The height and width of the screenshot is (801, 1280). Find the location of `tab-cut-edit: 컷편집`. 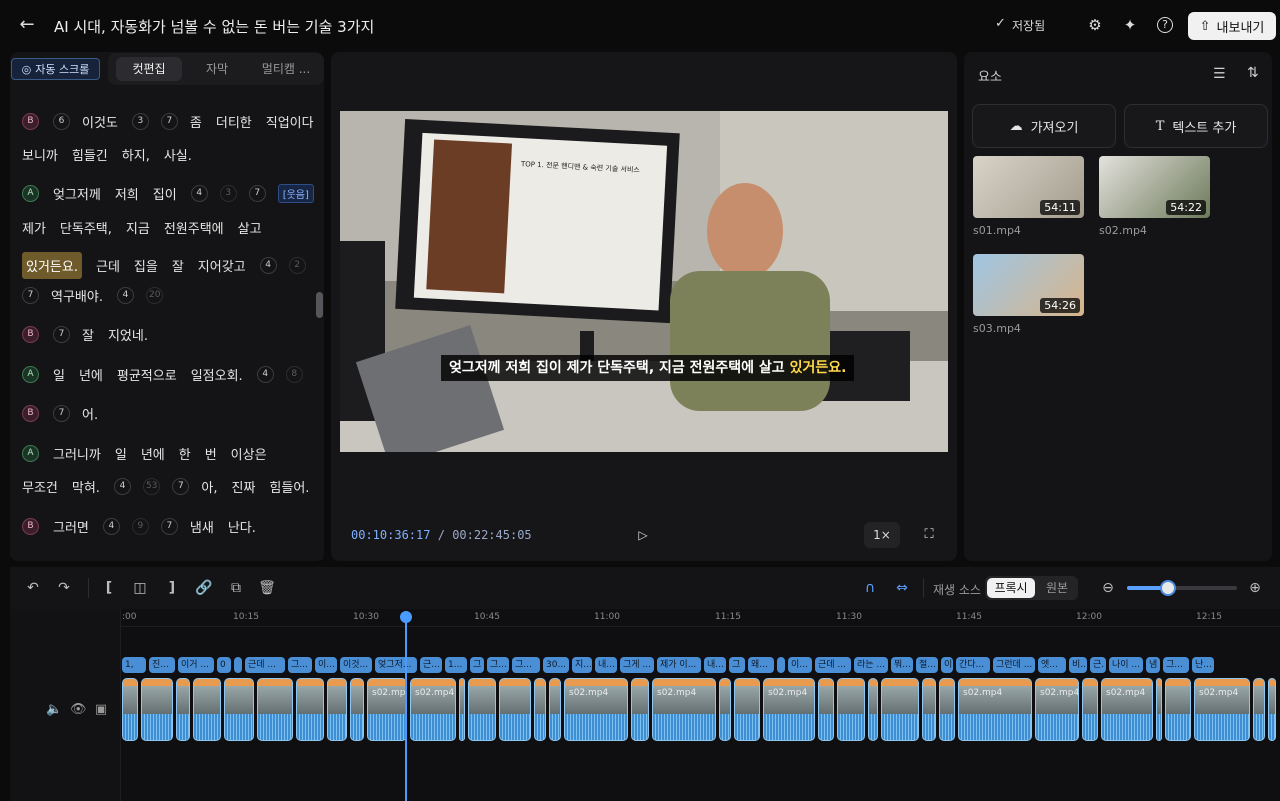

tab-cut-edit: 컷편집 is located at coordinates (149, 69).